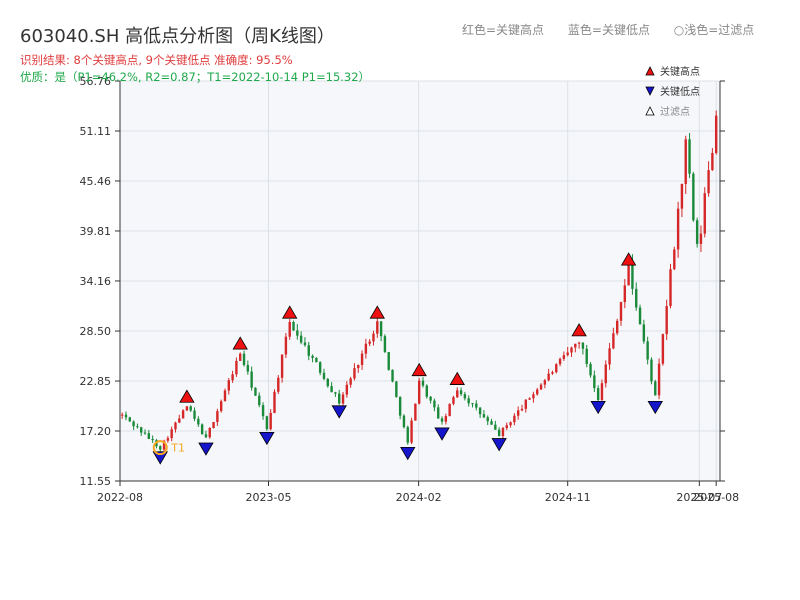 This screenshot has width=800, height=600. I want to click on x-tick-label: 2025-08, so click(716, 497).